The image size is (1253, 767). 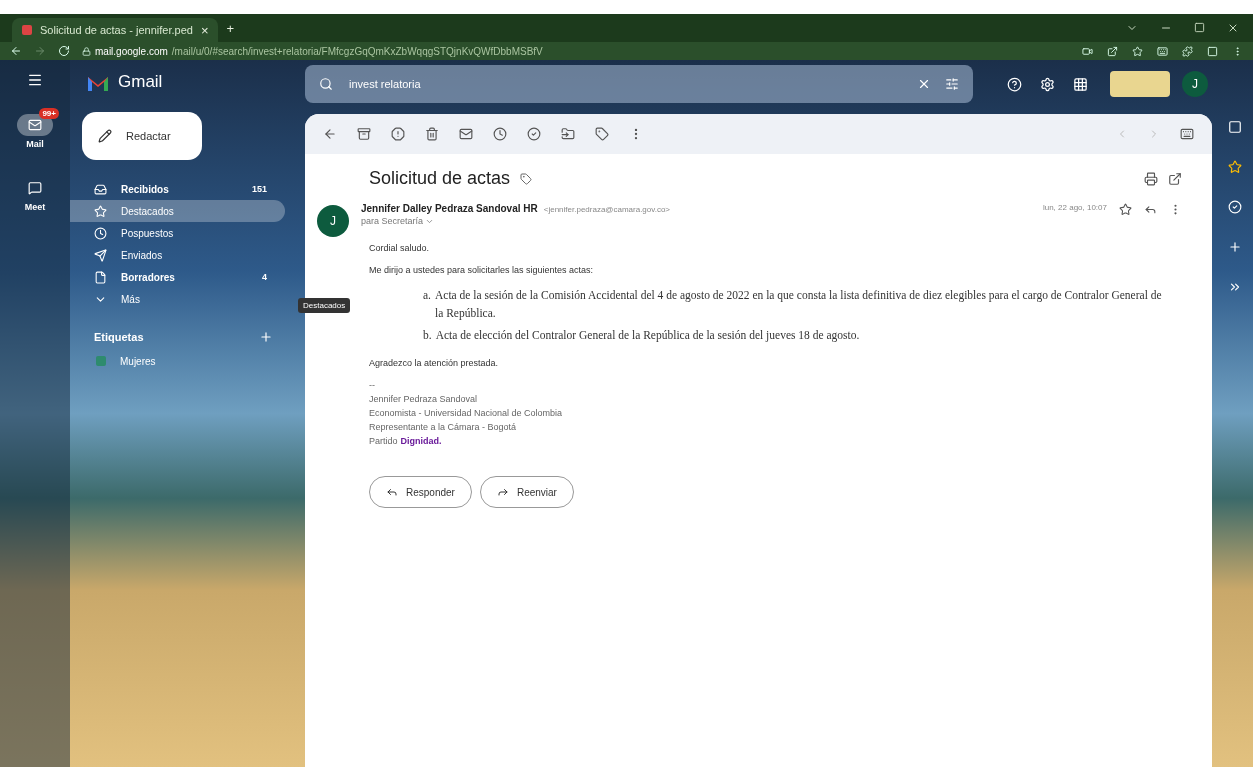 I want to click on share-icon, so click(x=1112, y=51).